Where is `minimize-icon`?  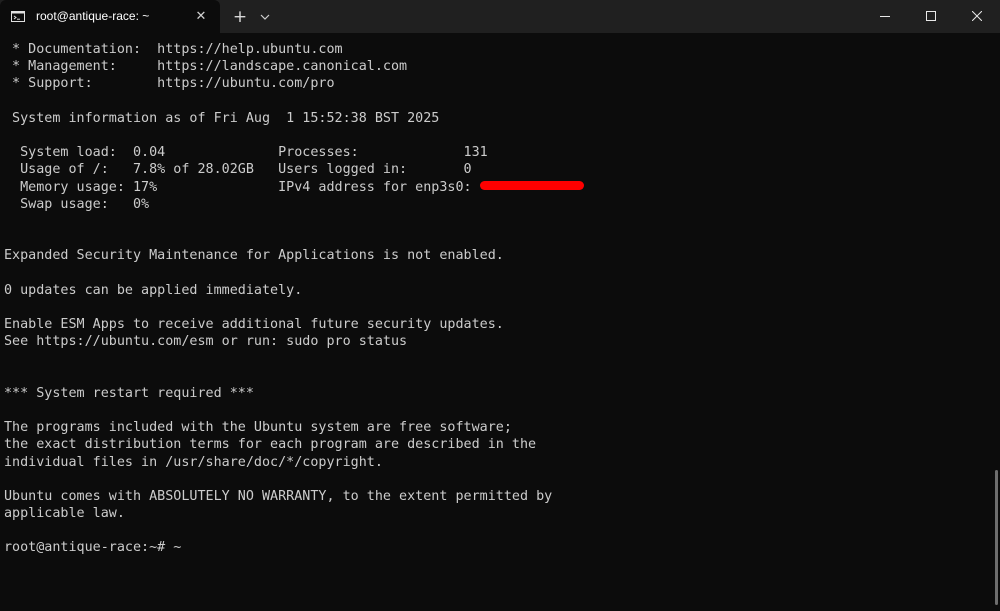
minimize-icon is located at coordinates (885, 16).